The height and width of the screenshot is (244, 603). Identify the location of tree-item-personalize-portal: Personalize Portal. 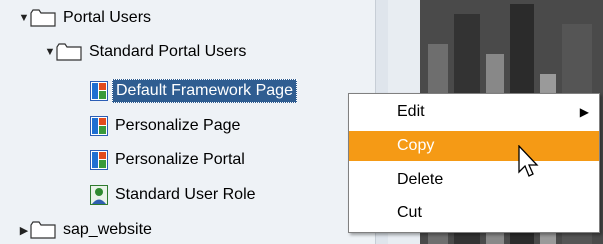
(169, 160).